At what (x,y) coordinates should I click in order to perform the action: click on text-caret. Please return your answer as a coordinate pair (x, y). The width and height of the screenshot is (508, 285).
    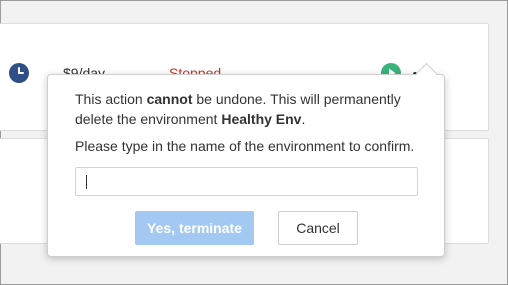
    Looking at the image, I should click on (86, 182).